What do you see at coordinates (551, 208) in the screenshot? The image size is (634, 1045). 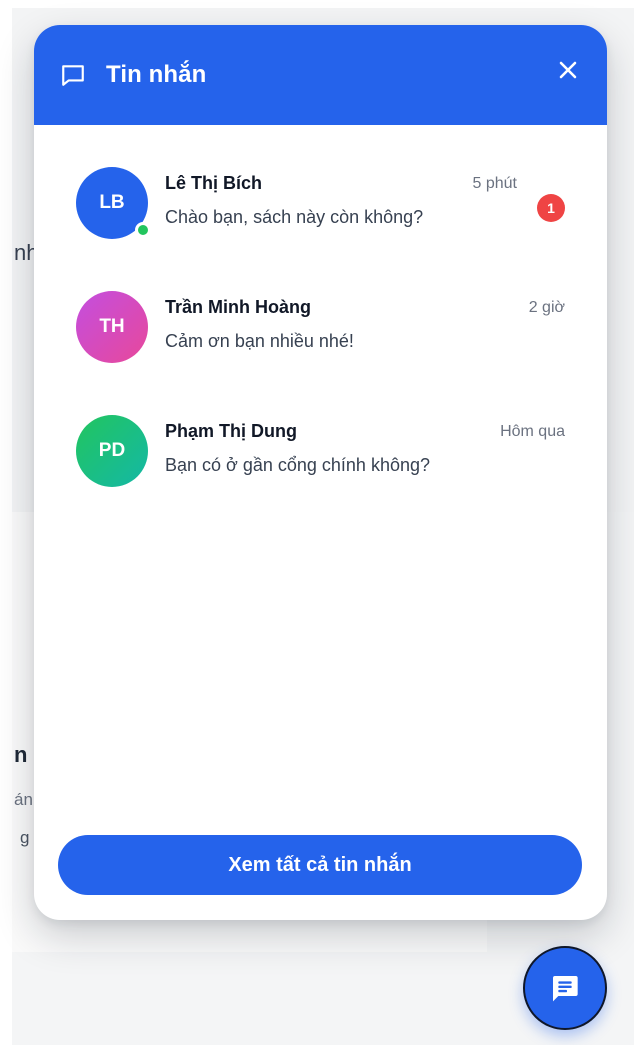 I see `unread-badge: 1` at bounding box center [551, 208].